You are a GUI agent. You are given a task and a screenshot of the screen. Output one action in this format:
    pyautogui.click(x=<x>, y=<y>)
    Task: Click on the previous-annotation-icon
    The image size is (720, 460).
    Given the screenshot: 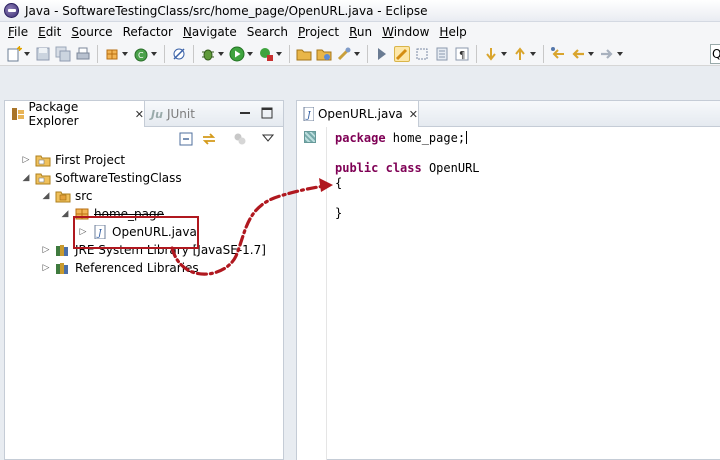 What is the action you would take?
    pyautogui.click(x=520, y=54)
    